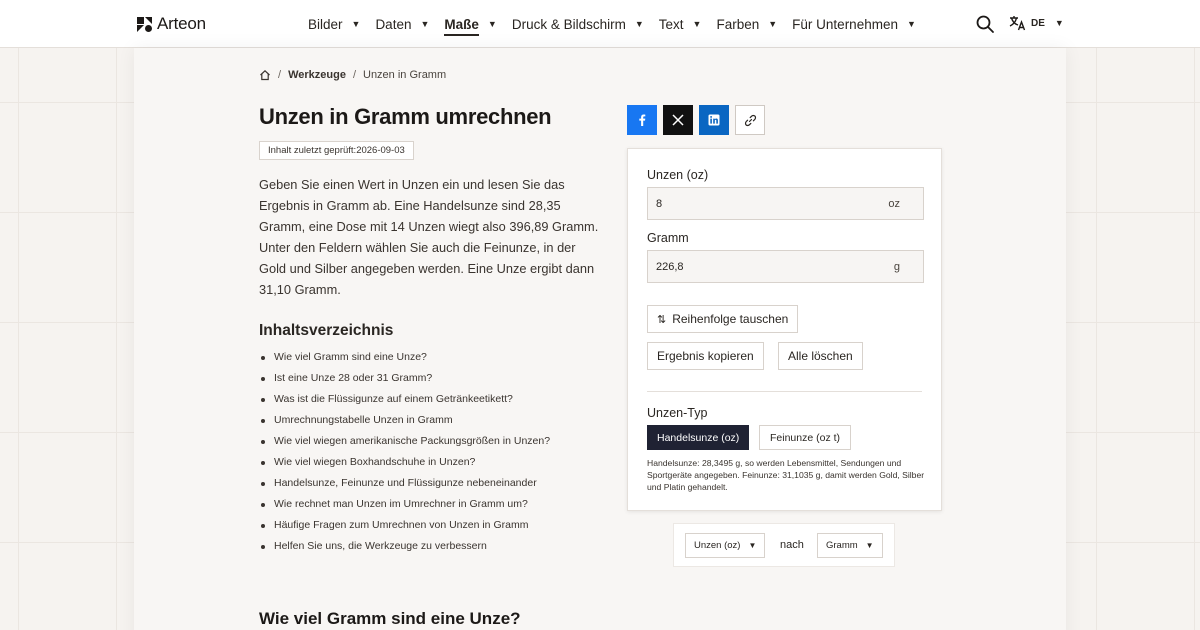  Describe the element at coordinates (317, 75) in the screenshot. I see `breadcrumb-werkzeuge: Werkzeuge` at that location.